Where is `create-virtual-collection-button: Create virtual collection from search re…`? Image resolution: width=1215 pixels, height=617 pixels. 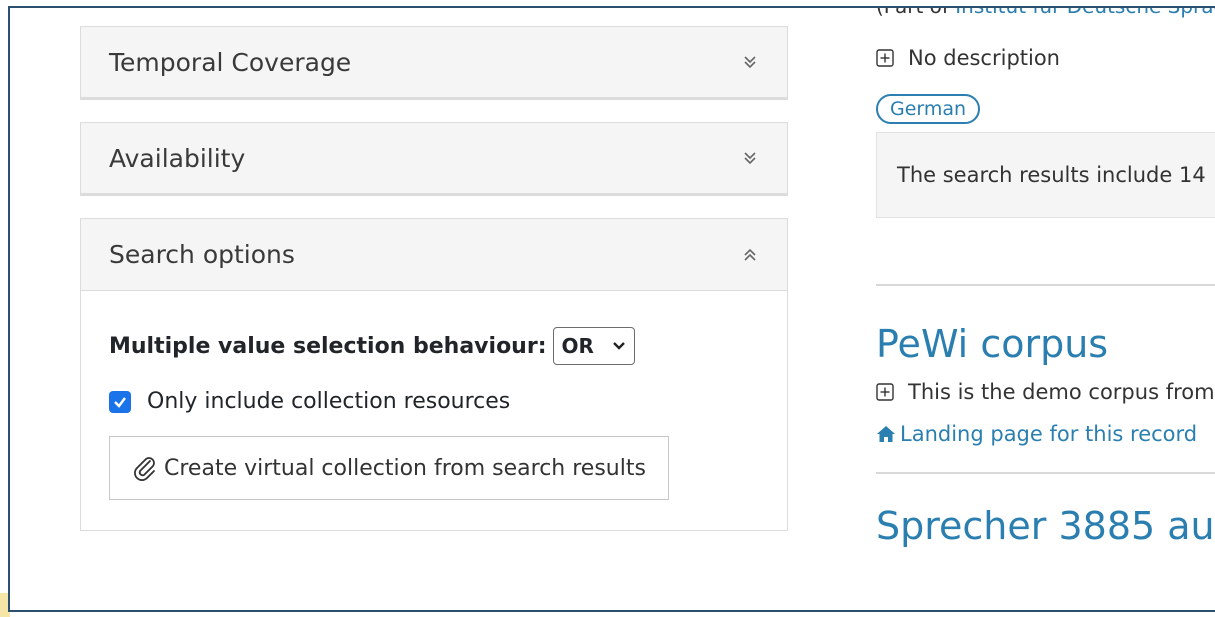 create-virtual-collection-button: Create virtual collection from search re… is located at coordinates (389, 468).